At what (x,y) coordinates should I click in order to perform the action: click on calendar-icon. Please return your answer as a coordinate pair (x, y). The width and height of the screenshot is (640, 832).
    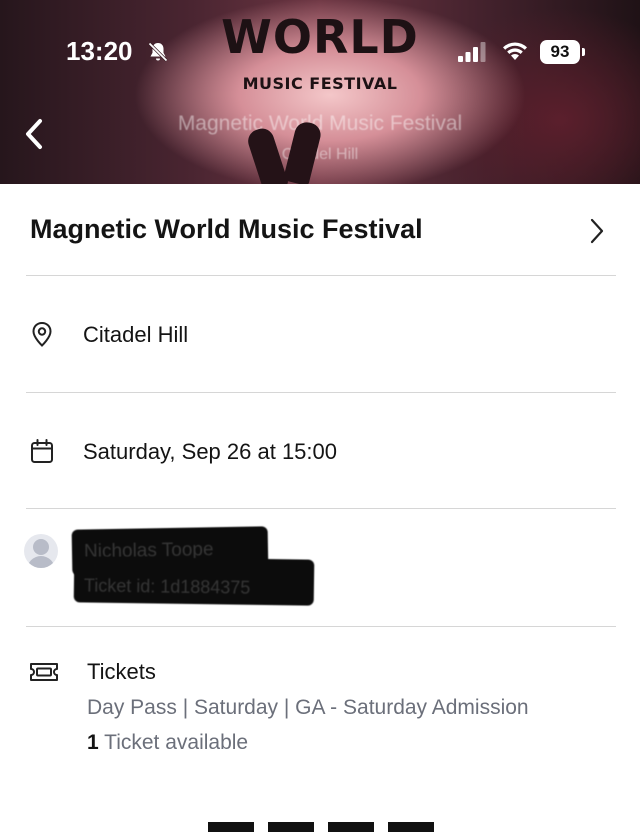
    Looking at the image, I should click on (42, 451).